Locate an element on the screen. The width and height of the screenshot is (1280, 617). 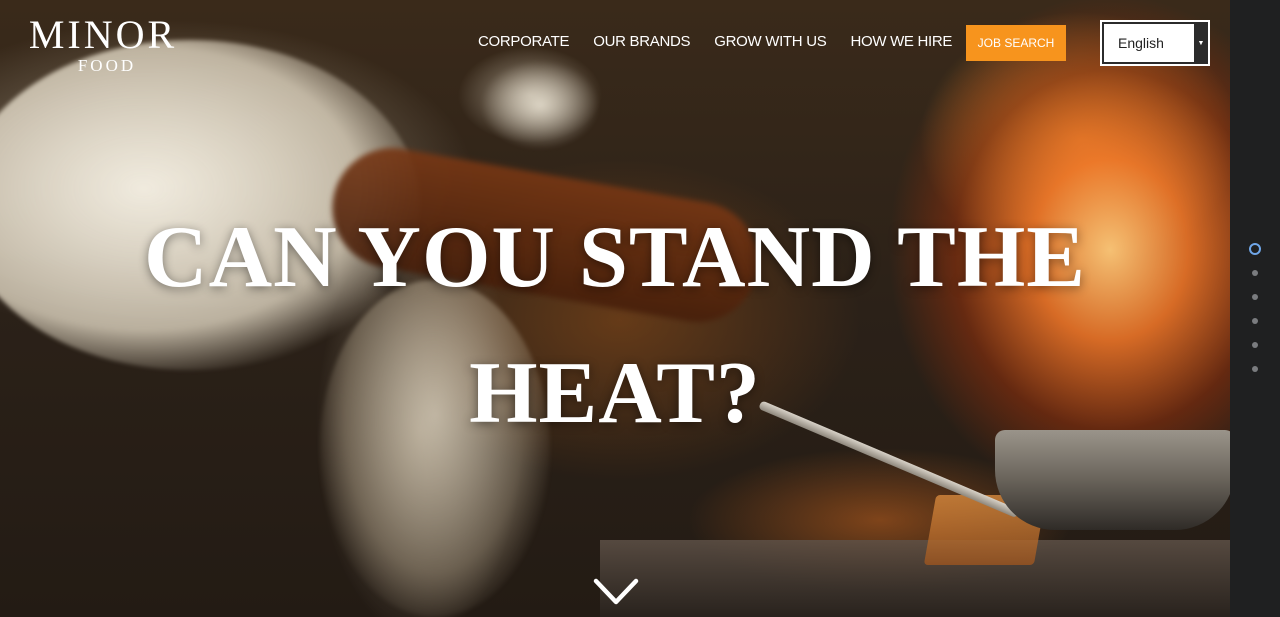
dropdown-arrow-icon: ▼ is located at coordinates (1201, 43).